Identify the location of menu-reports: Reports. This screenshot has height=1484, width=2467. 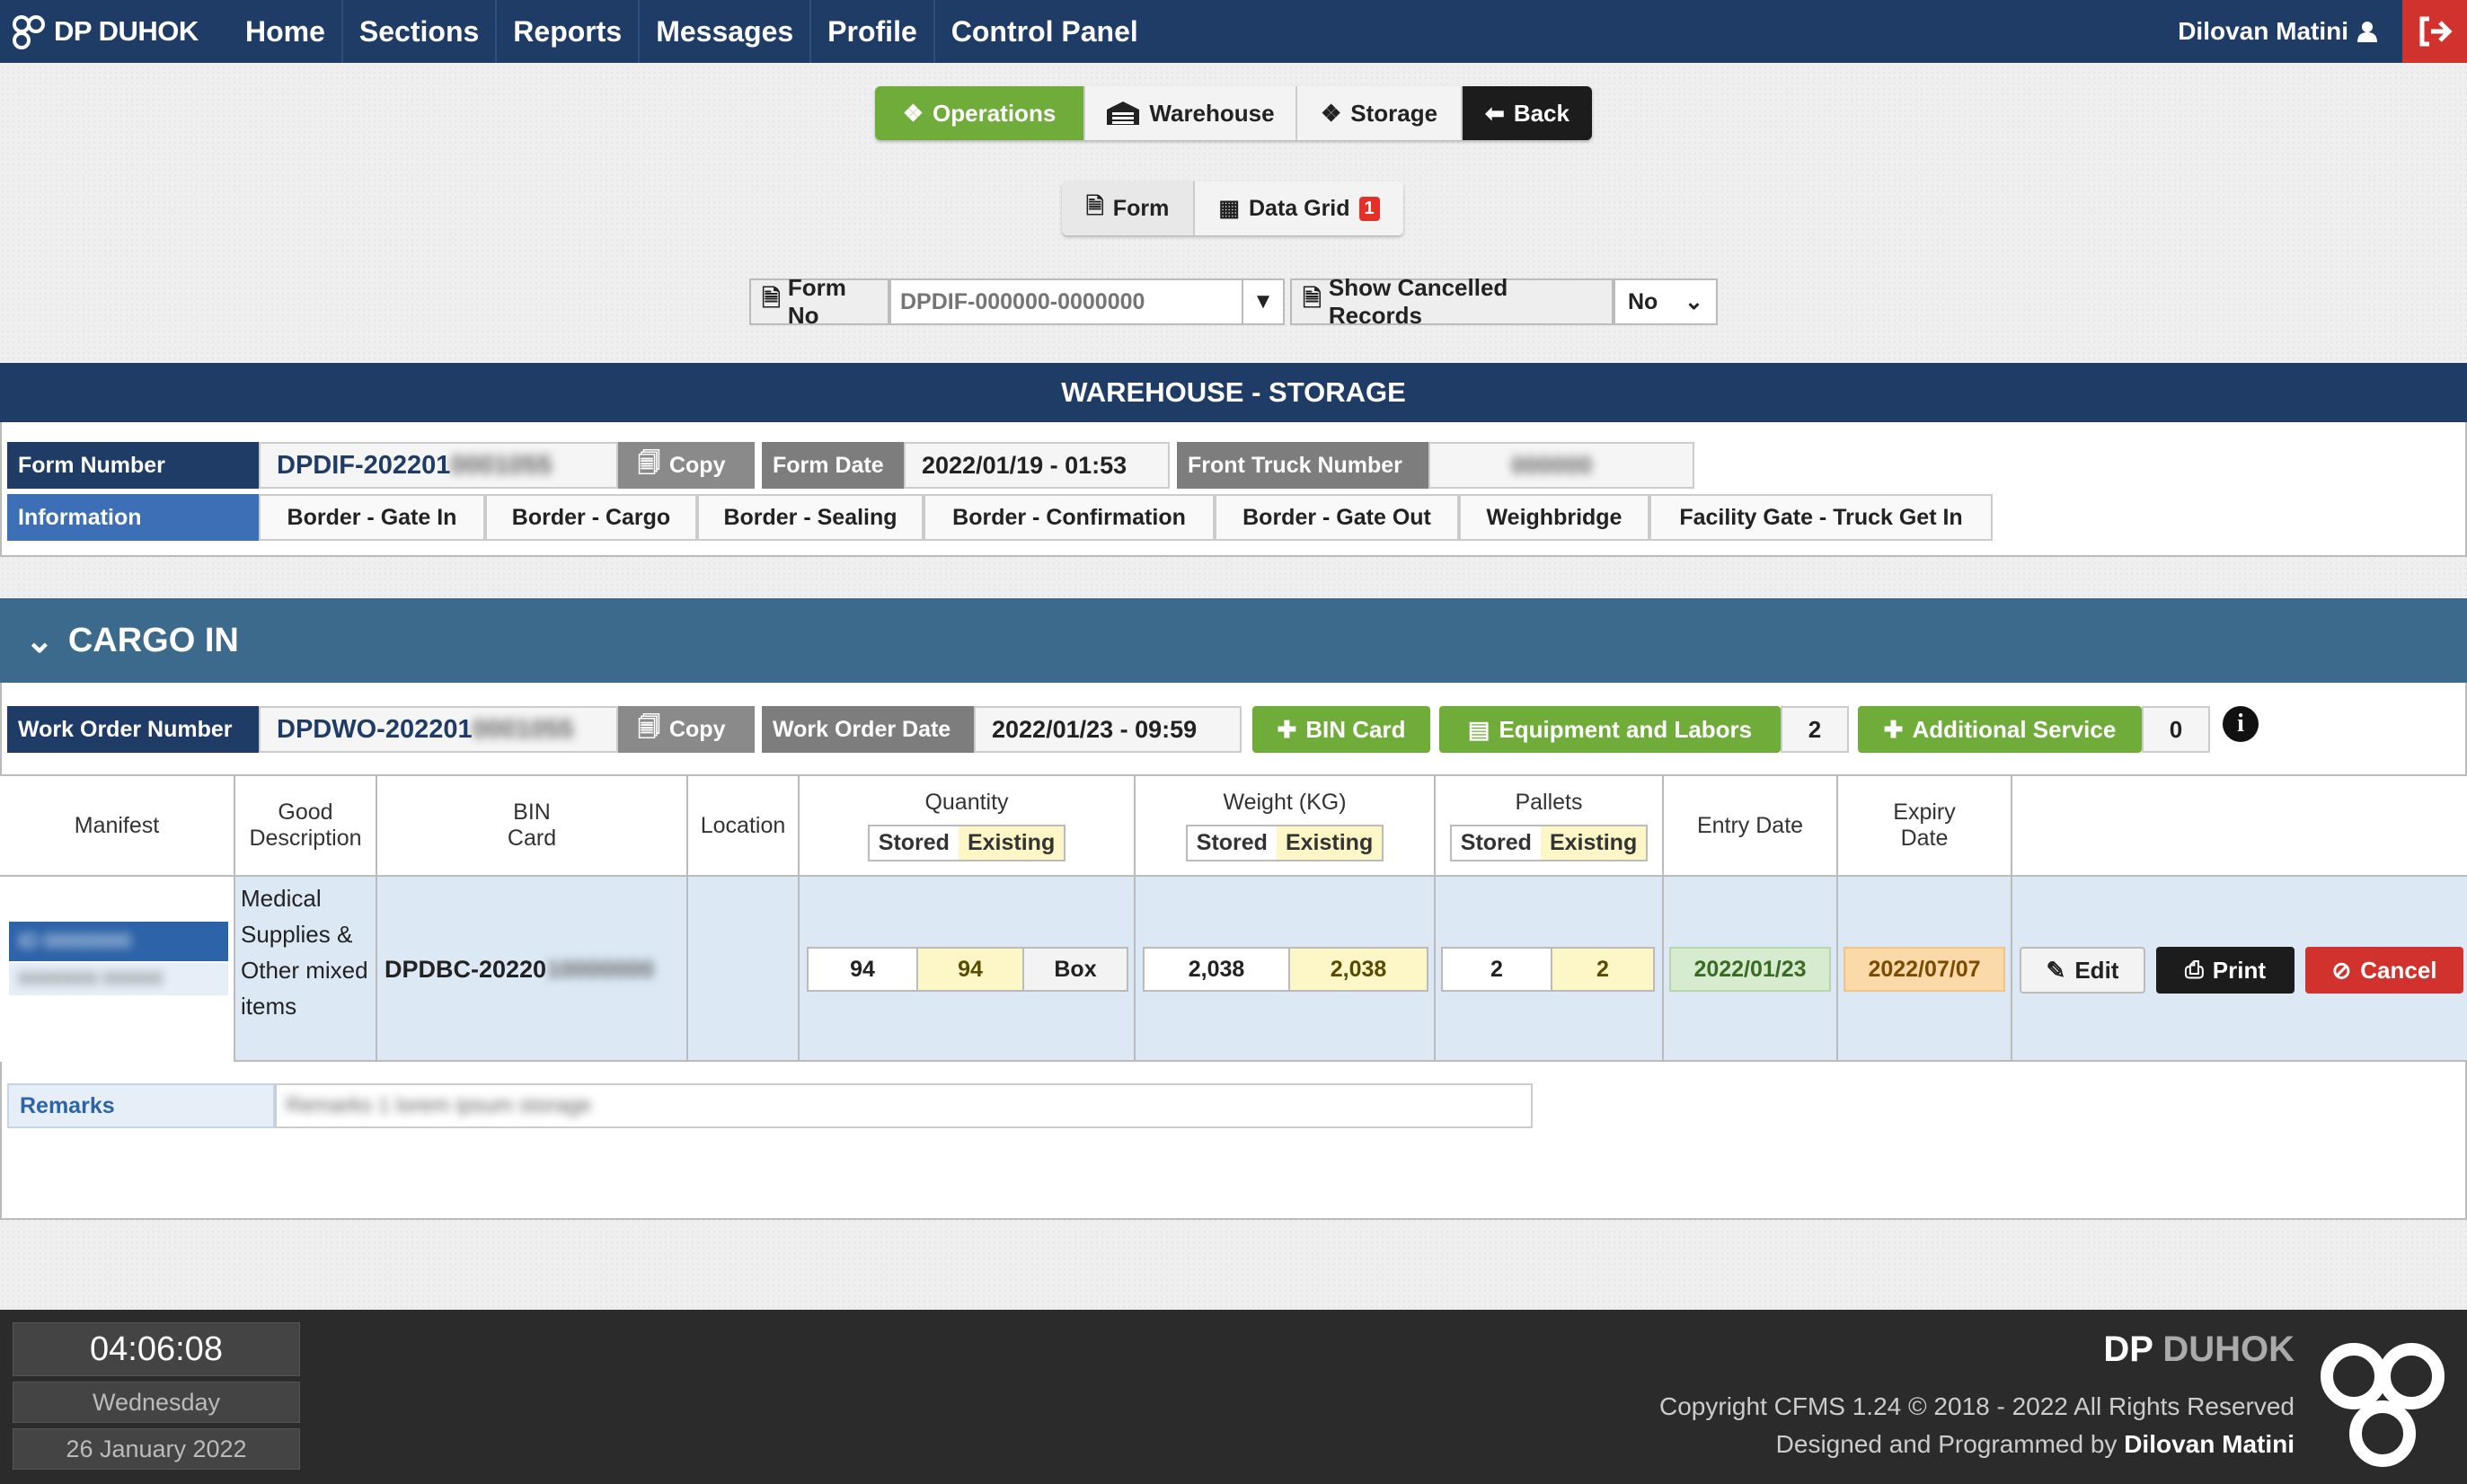
(569, 32).